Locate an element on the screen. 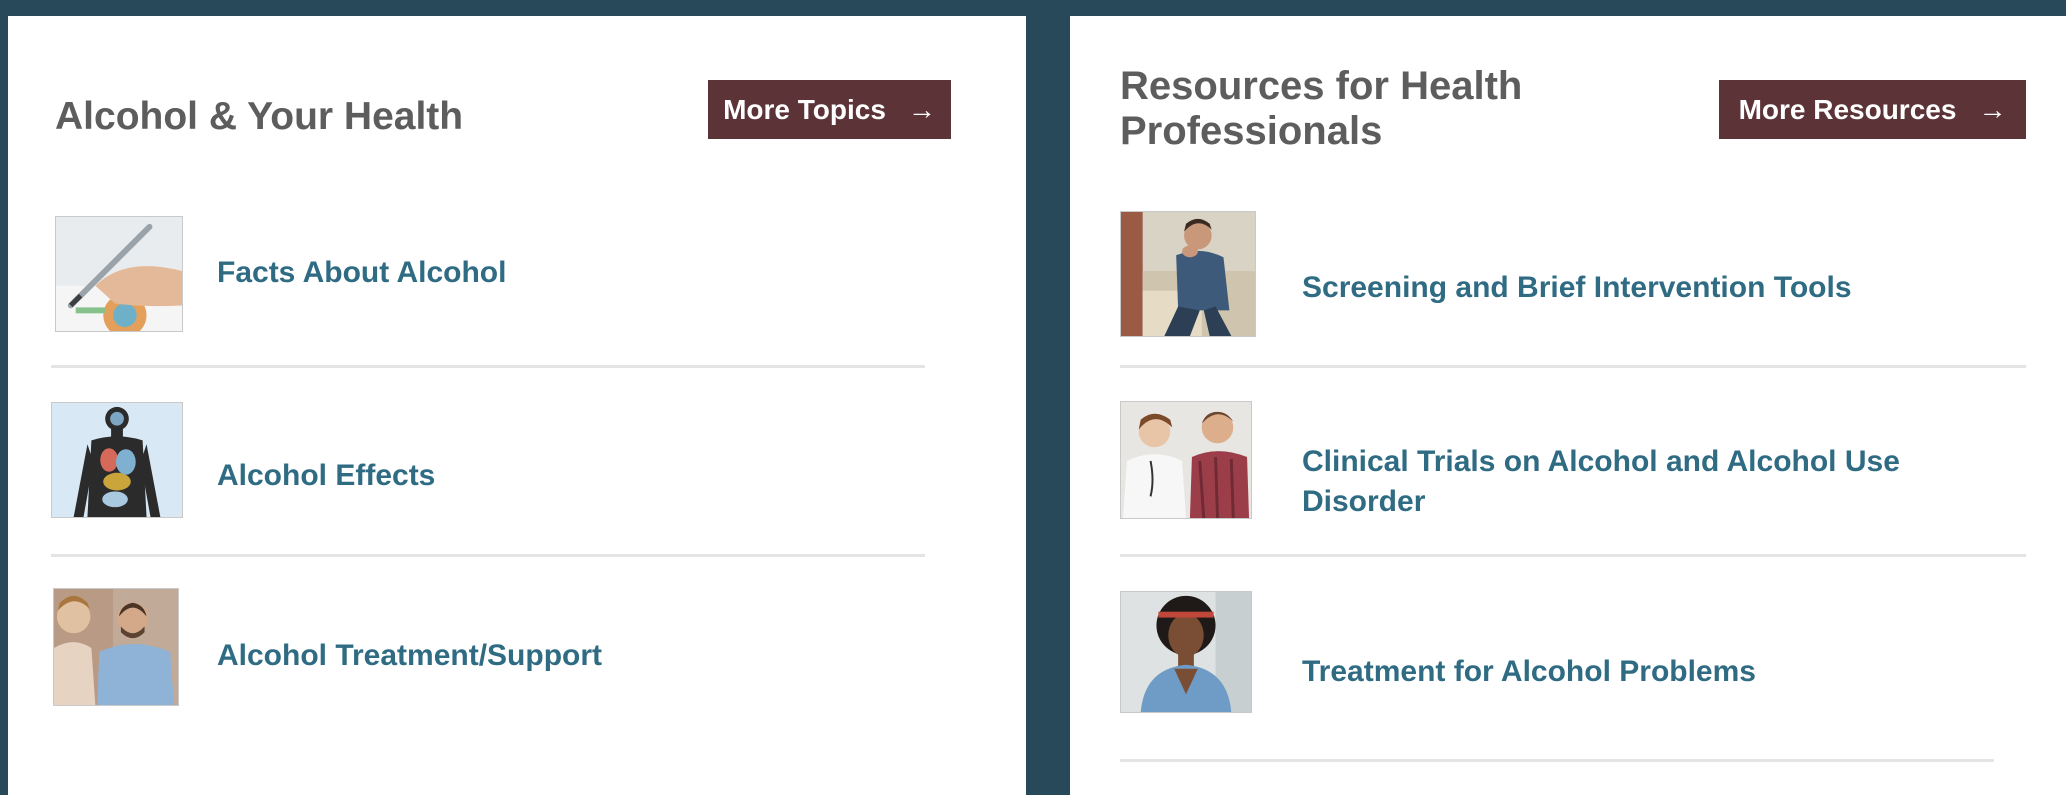 This screenshot has height=795, width=2066. more-resources-button: More Resources → is located at coordinates (1872, 109).